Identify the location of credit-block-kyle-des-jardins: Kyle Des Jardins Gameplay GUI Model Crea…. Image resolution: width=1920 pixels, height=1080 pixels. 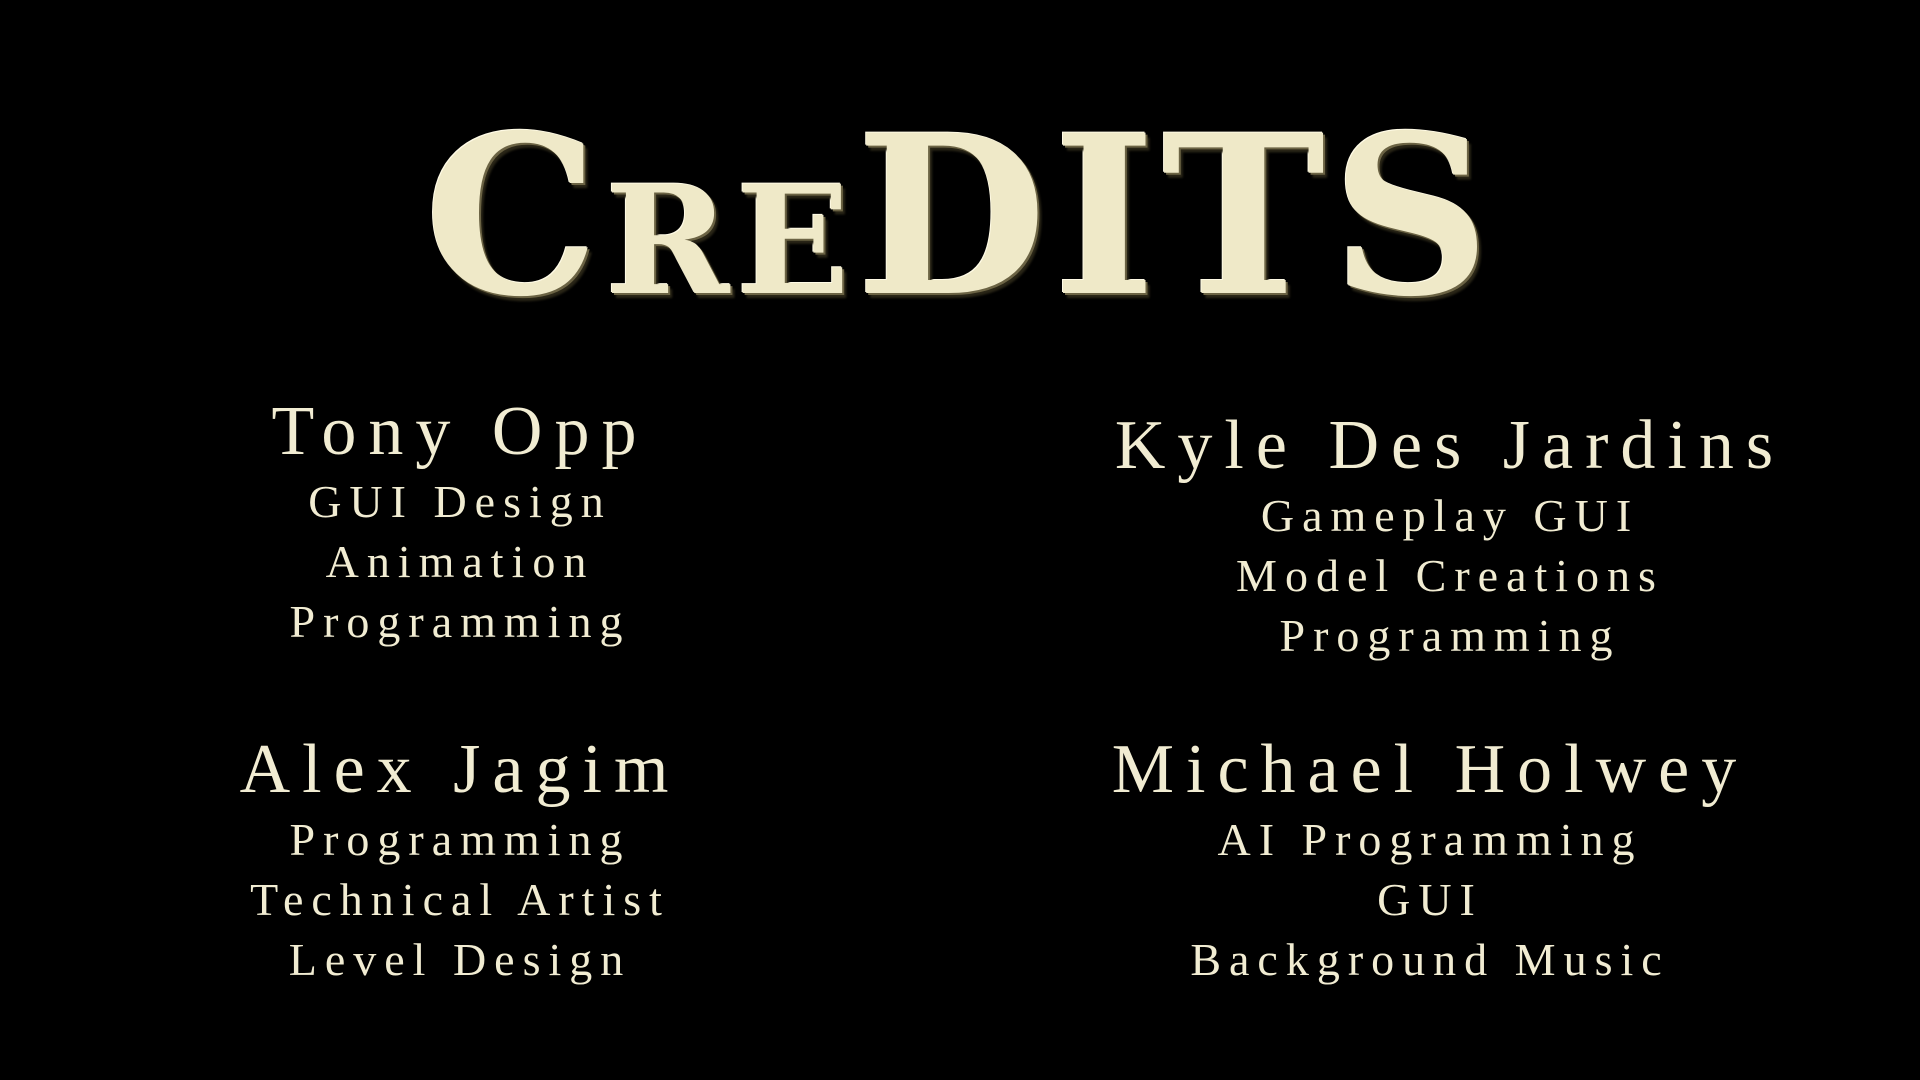
(1450, 536).